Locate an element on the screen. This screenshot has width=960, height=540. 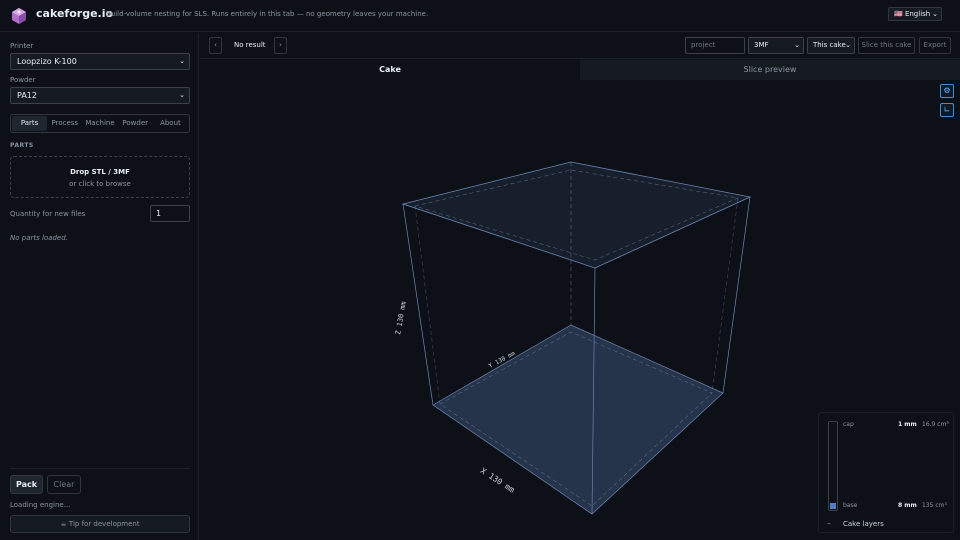
tip-label: Tip for development is located at coordinates (104, 524).